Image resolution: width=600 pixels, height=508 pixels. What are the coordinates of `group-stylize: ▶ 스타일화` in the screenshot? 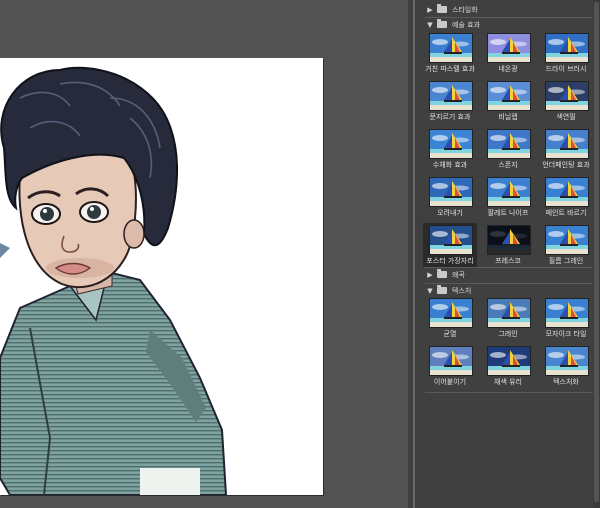 It's located at (510, 9).